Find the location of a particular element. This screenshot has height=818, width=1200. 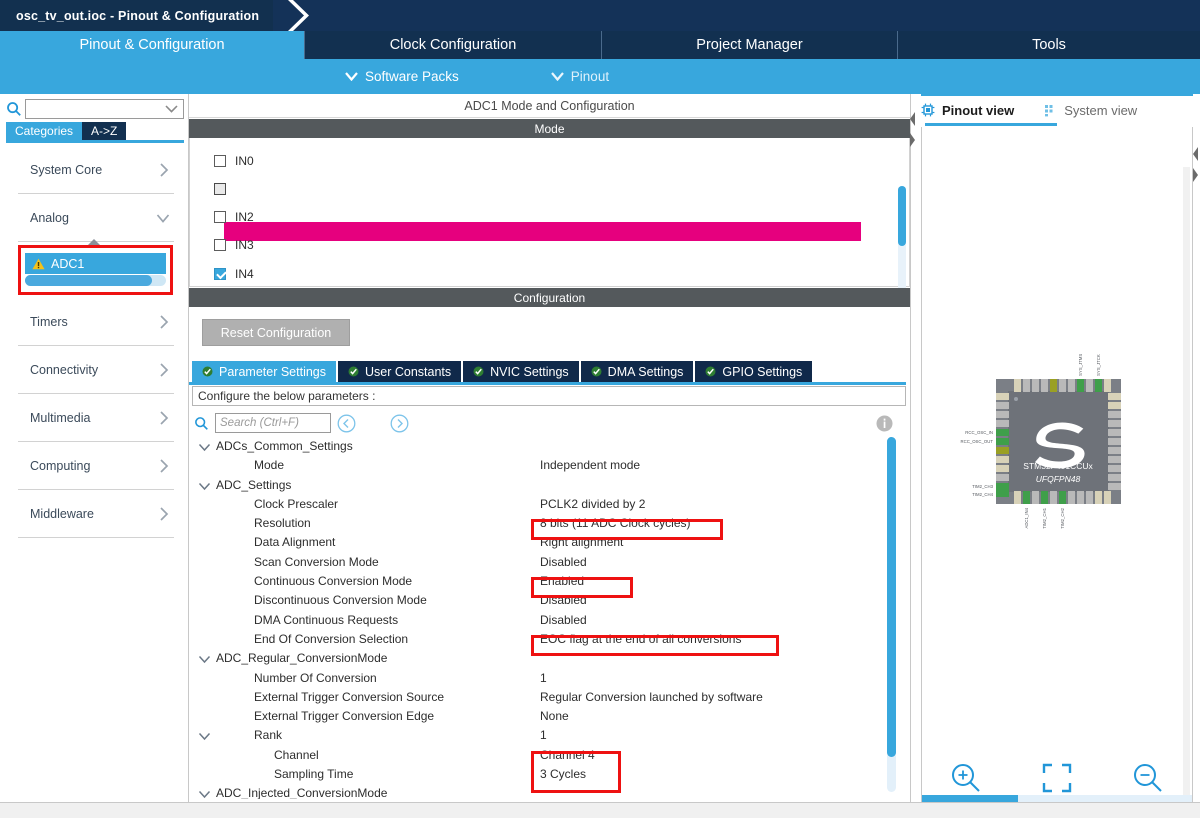

peripheral-search-input is located at coordinates (104, 109).